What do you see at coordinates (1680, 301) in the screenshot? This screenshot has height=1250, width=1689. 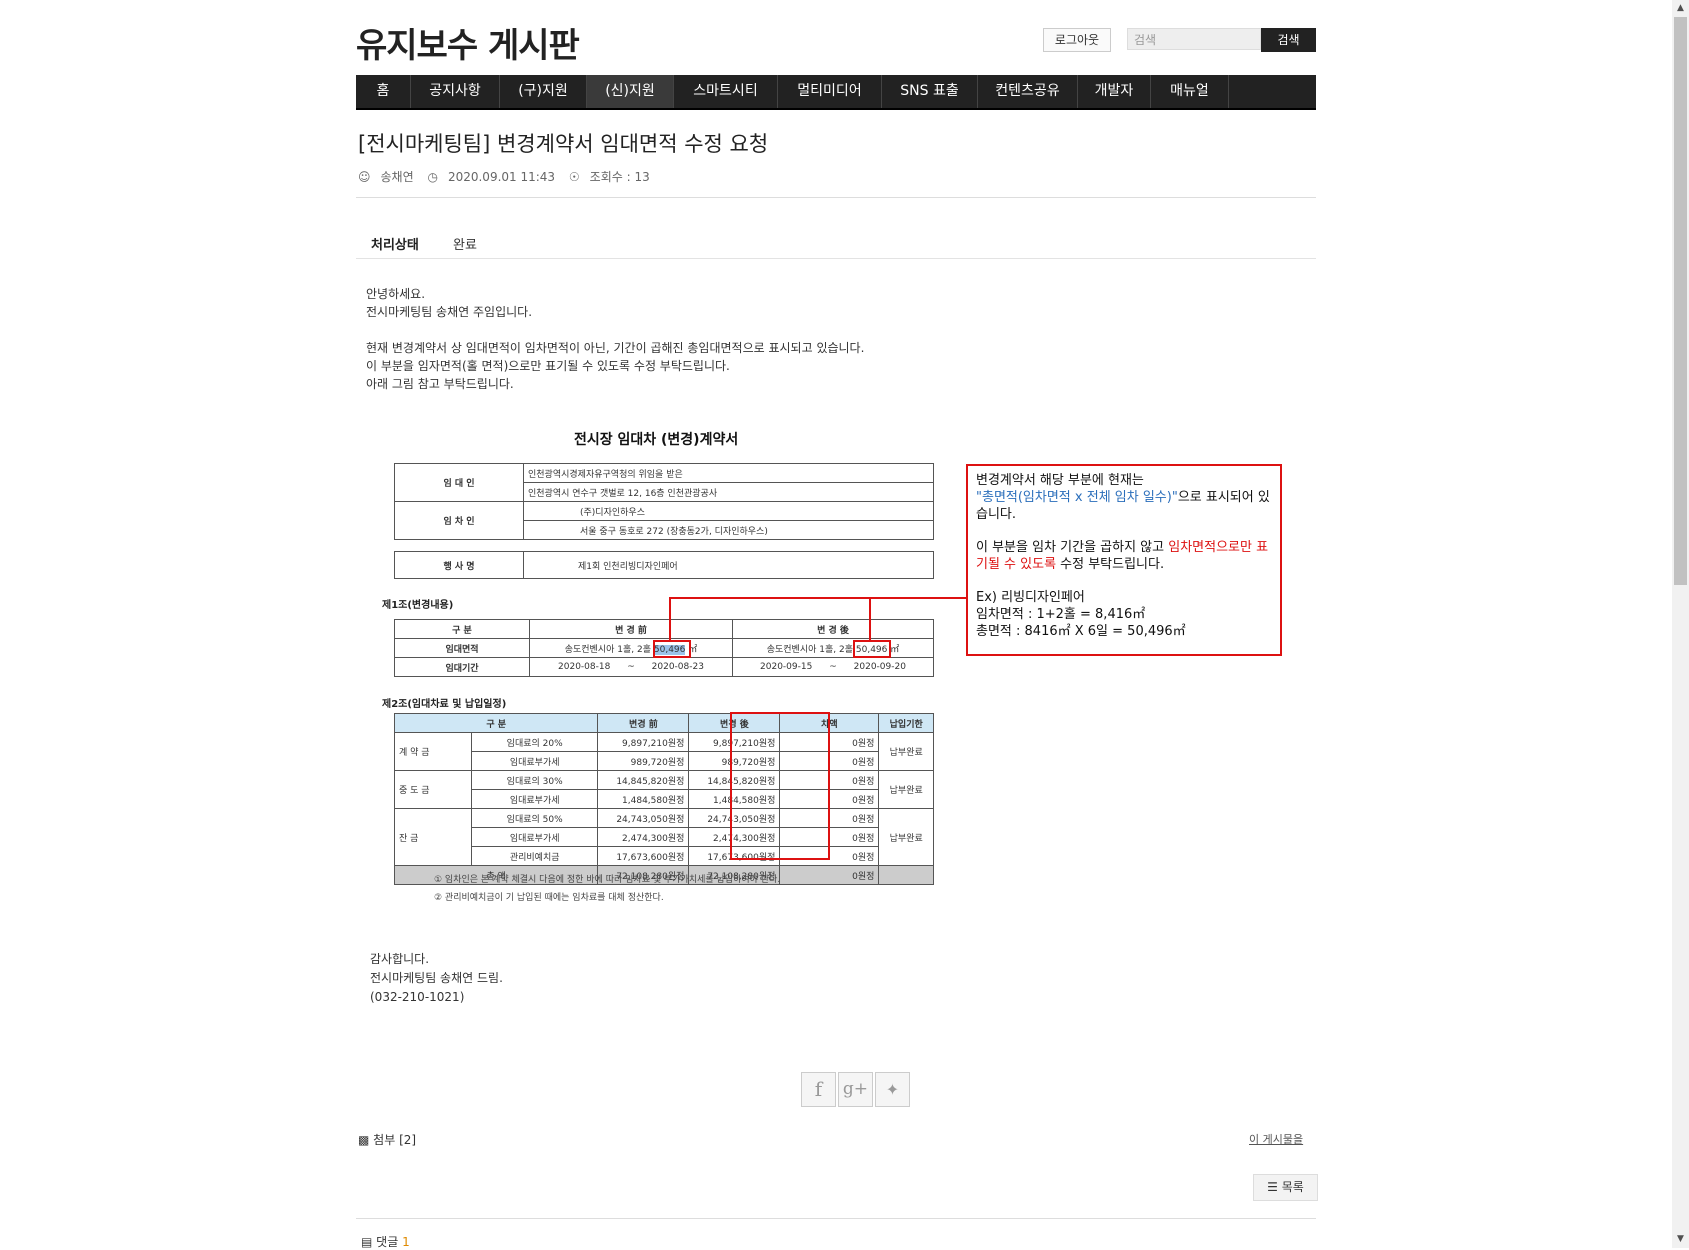 I see `scrollbar-thumb` at bounding box center [1680, 301].